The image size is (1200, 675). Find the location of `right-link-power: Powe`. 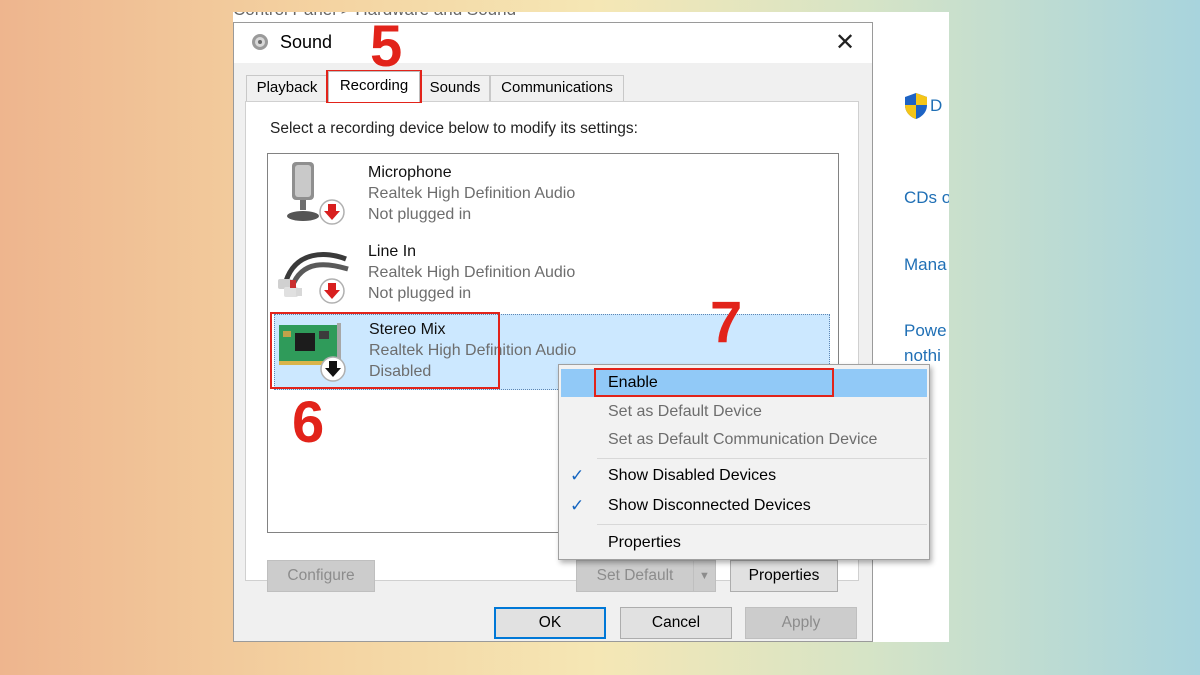

right-link-power: Powe is located at coordinates (925, 331).